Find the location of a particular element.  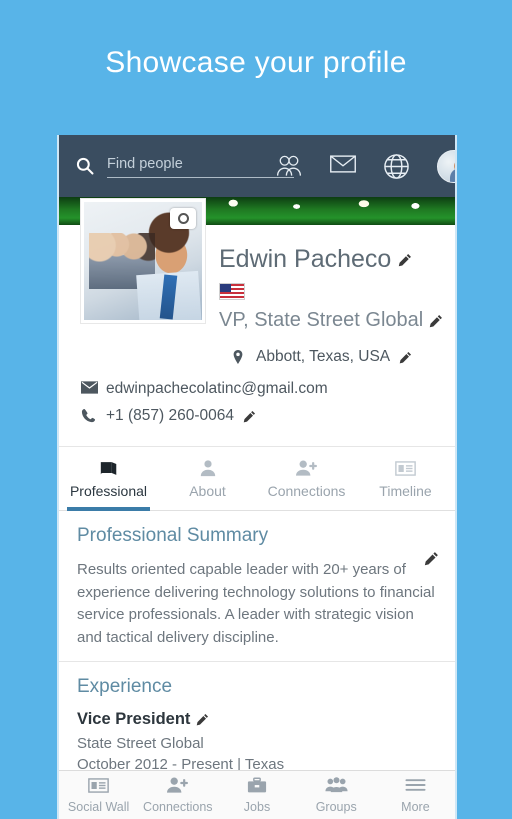

bottom-nav-groups: Groups is located at coordinates (336, 795).